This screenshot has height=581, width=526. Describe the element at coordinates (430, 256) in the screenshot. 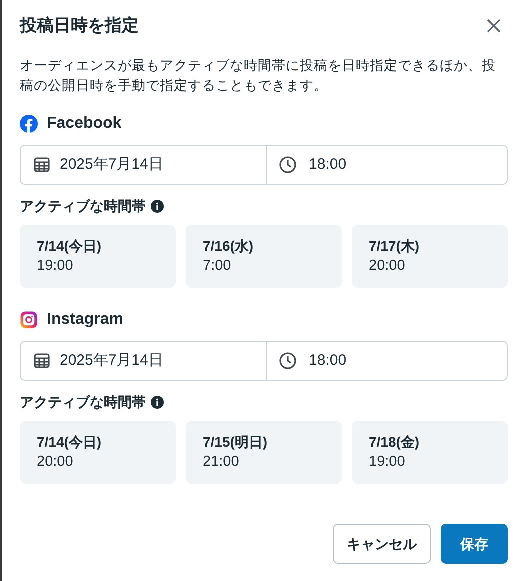

I see `time-slot-card: 7/17(木) 20:00` at that location.